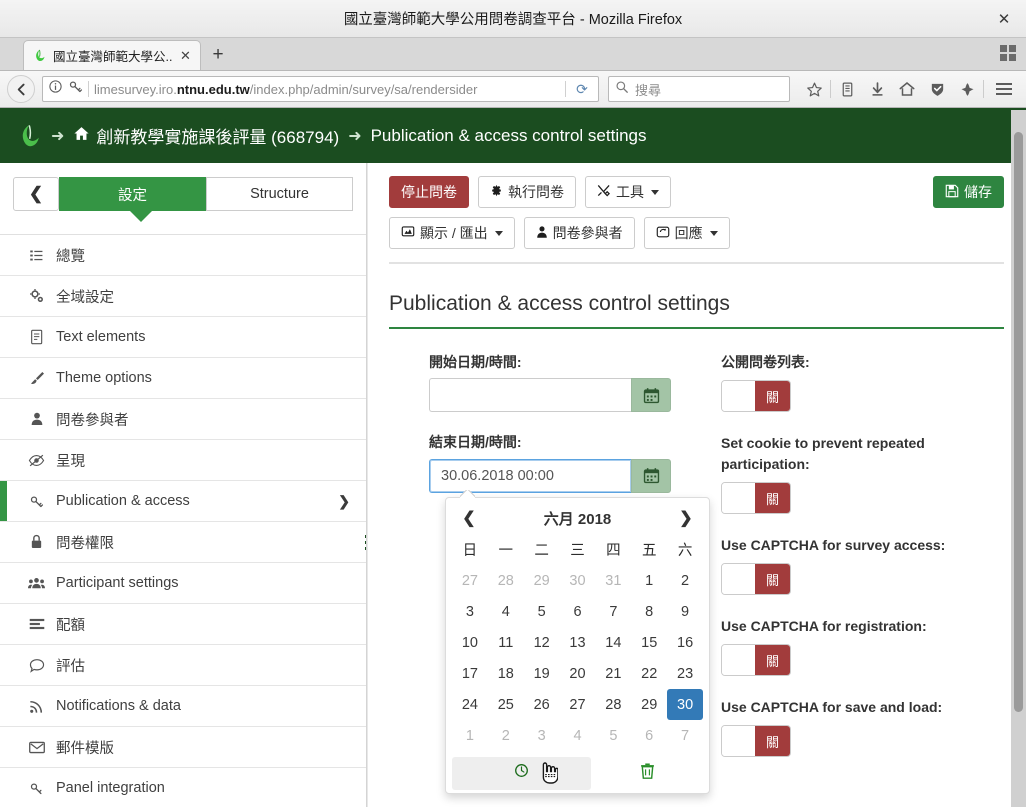 Image resolution: width=1026 pixels, height=807 pixels. I want to click on datepicker-prev-month-button: ❮, so click(469, 518).